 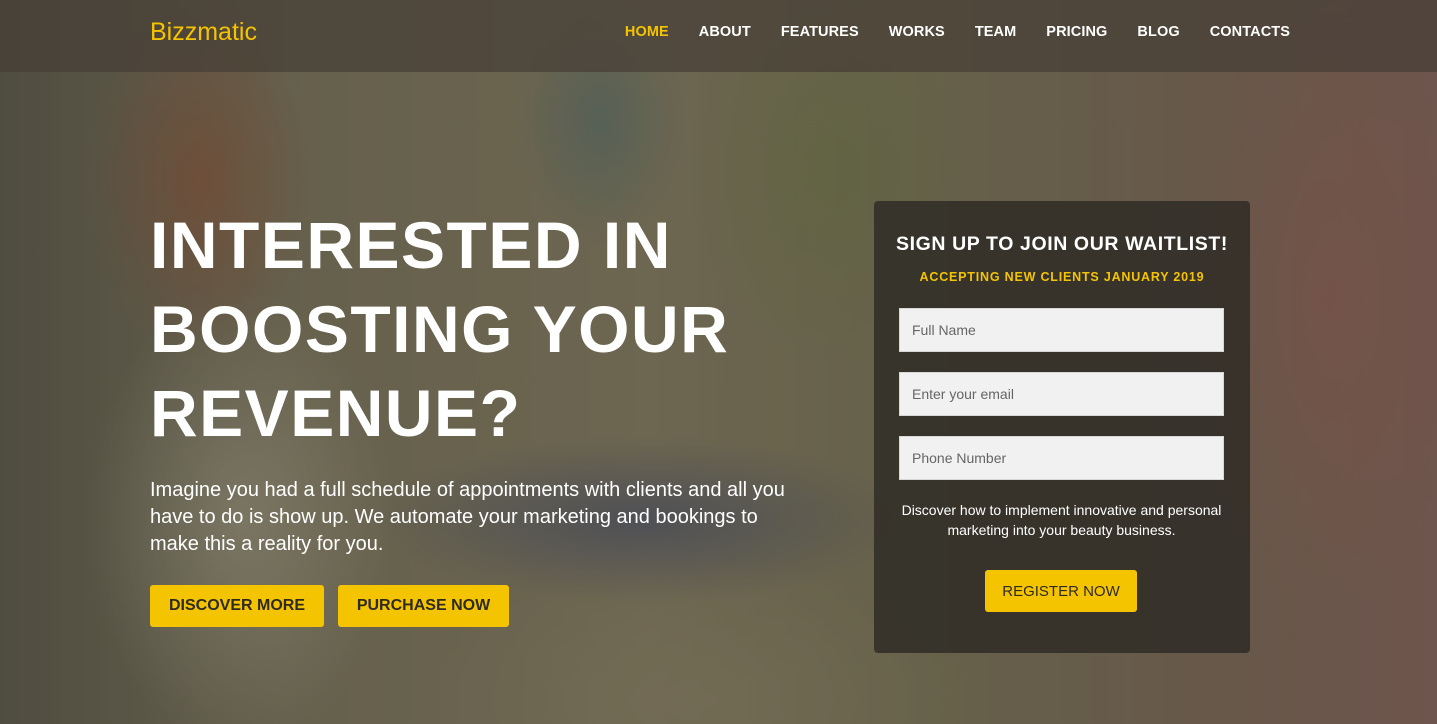 I want to click on register-now-button: REGISTER NOW, so click(x=1061, y=591).